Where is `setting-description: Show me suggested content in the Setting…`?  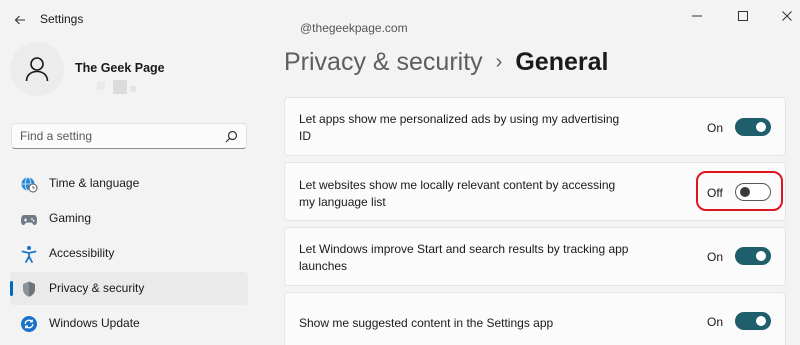 setting-description: Show me suggested content in the Setting… is located at coordinates (426, 323).